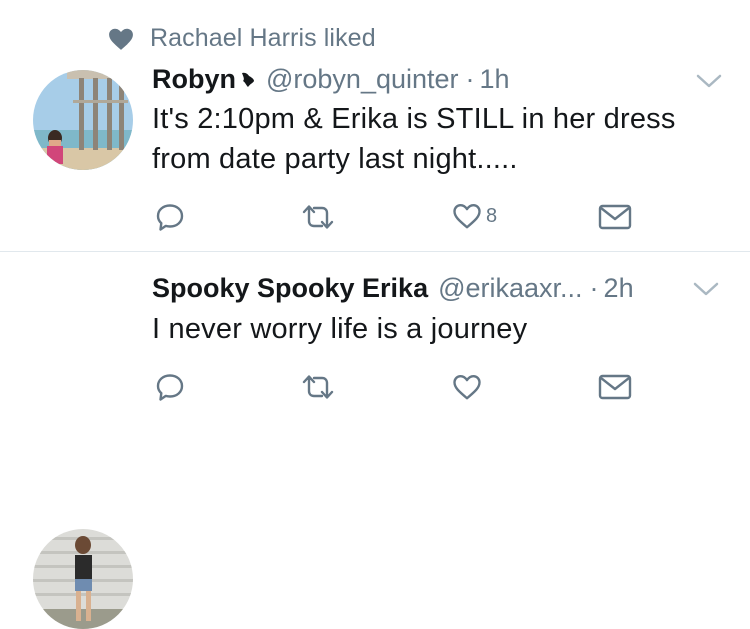 Image resolution: width=750 pixels, height=629 pixels. Describe the element at coordinates (248, 79) in the screenshot. I see `heart-emoji-icon` at that location.